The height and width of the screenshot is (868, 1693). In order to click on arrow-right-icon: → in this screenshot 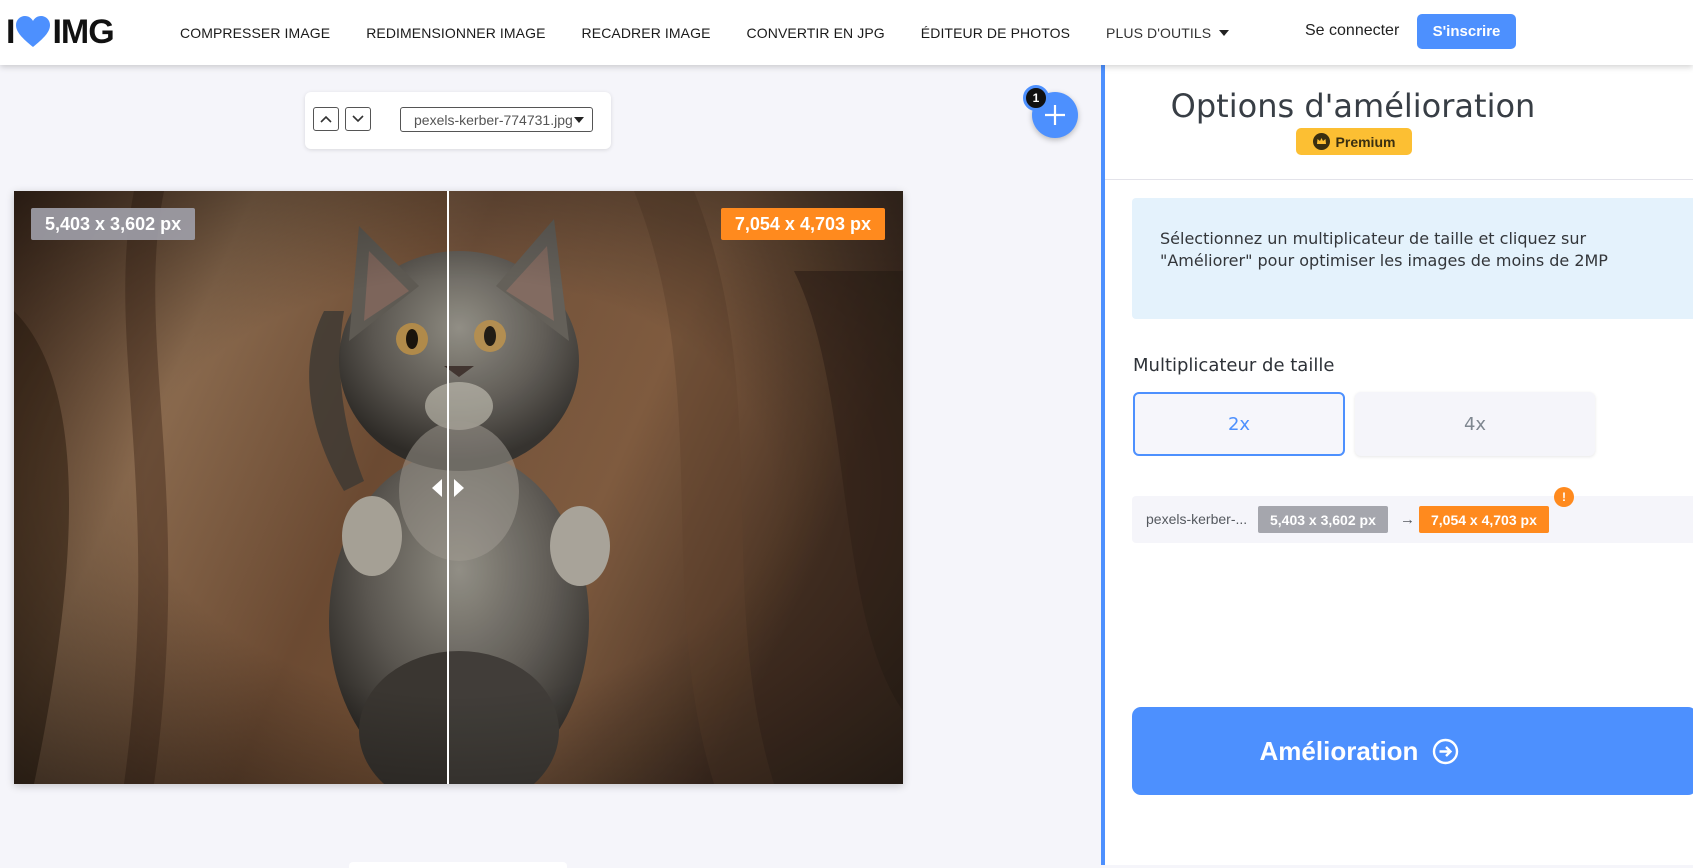, I will do `click(1407, 519)`.